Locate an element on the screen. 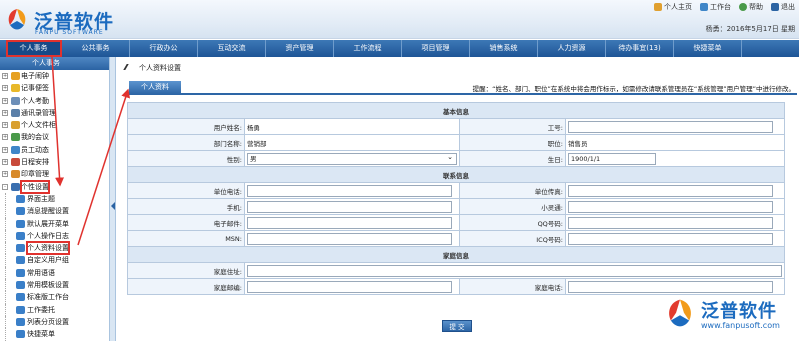  sidebar-item-label: 记事便签 is located at coordinates (35, 88).